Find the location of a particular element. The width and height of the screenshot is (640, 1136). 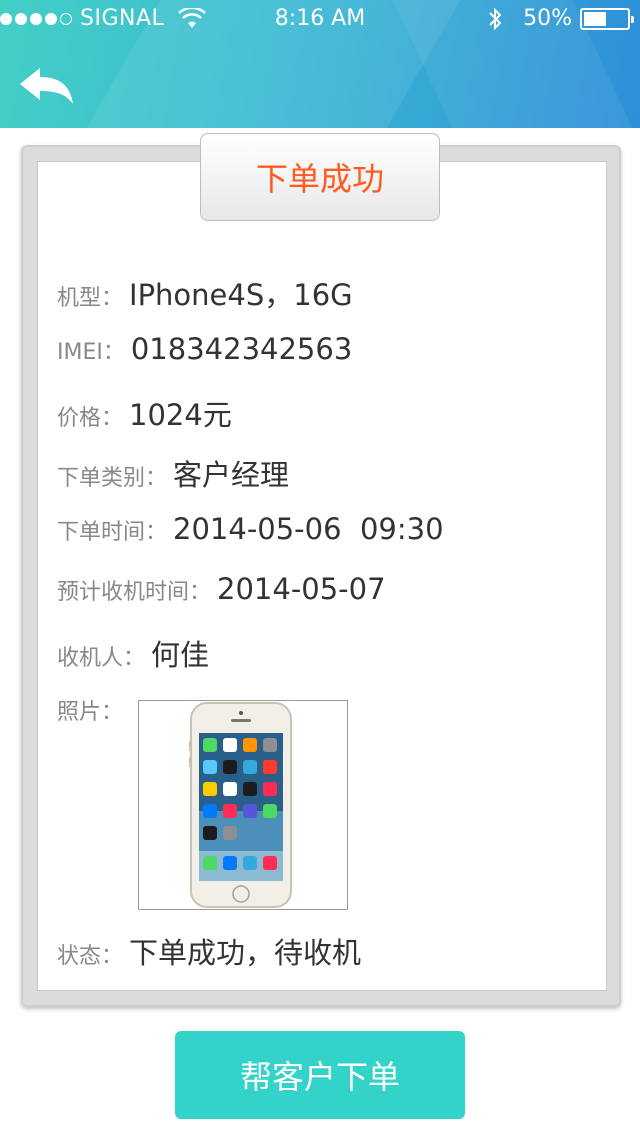

status-row: 状态： 下单成功，待收机 is located at coordinates (209, 951).